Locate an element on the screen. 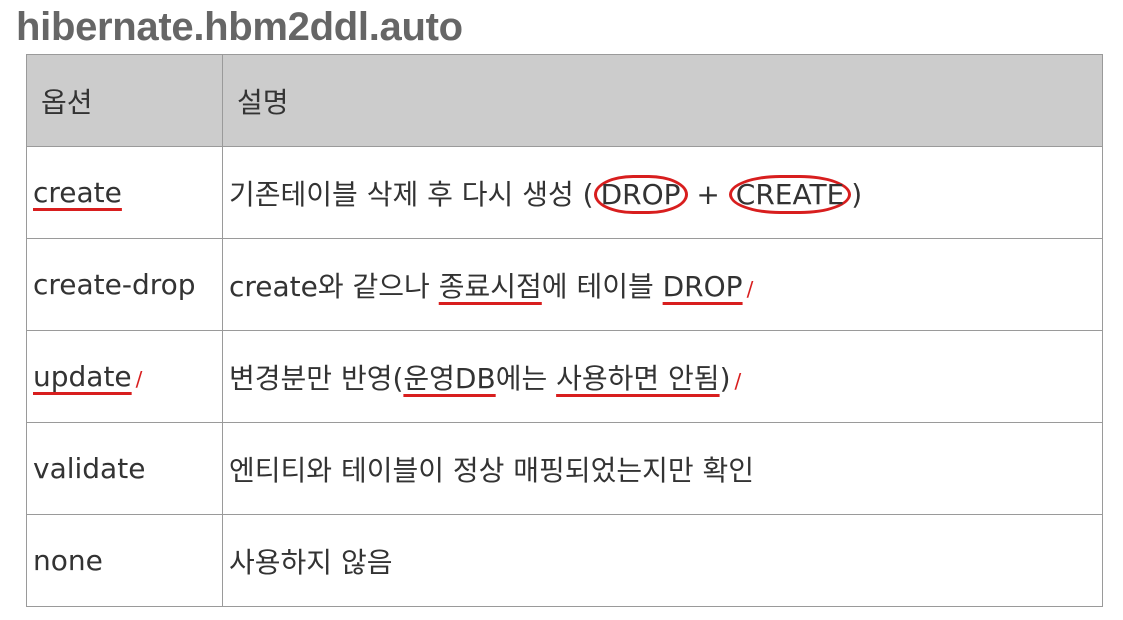  table-row: create-drop create와 같으나 종료시점에 테이블 DROP / is located at coordinates (564, 284).